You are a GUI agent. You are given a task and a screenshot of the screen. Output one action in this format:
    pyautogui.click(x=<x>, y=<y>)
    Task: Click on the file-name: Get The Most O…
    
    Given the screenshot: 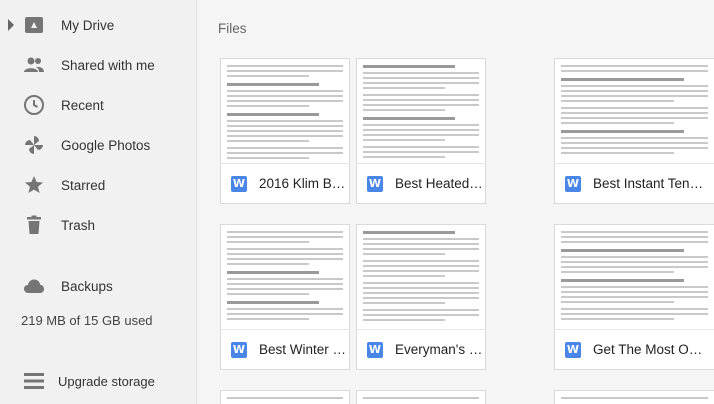 What is the action you would take?
    pyautogui.click(x=648, y=349)
    